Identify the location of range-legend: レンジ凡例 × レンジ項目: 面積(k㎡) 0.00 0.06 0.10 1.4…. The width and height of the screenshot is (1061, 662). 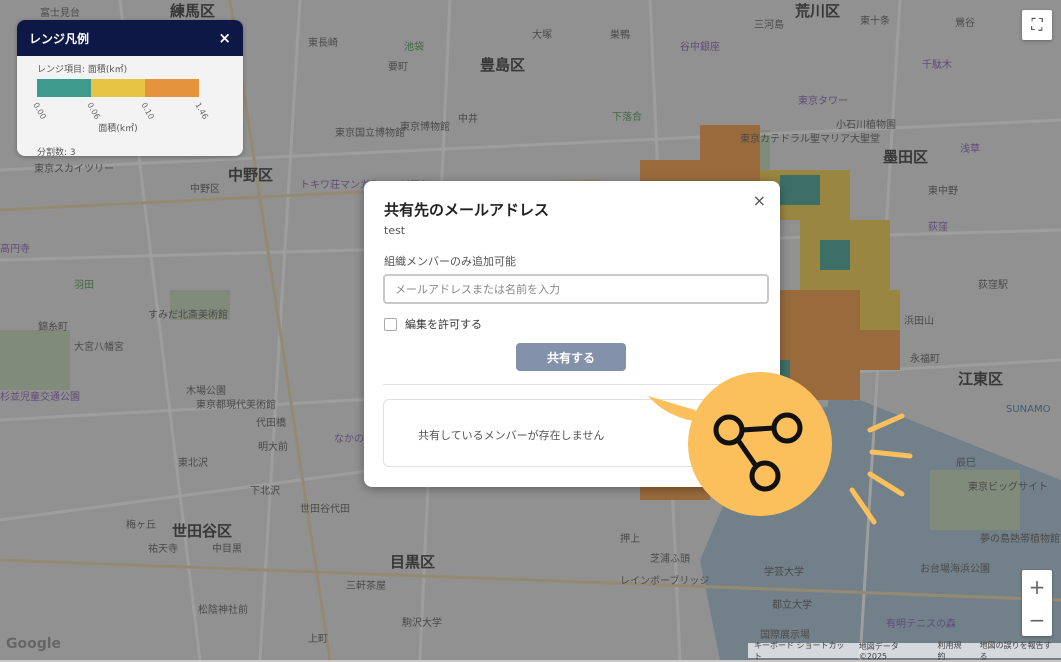
(130, 88).